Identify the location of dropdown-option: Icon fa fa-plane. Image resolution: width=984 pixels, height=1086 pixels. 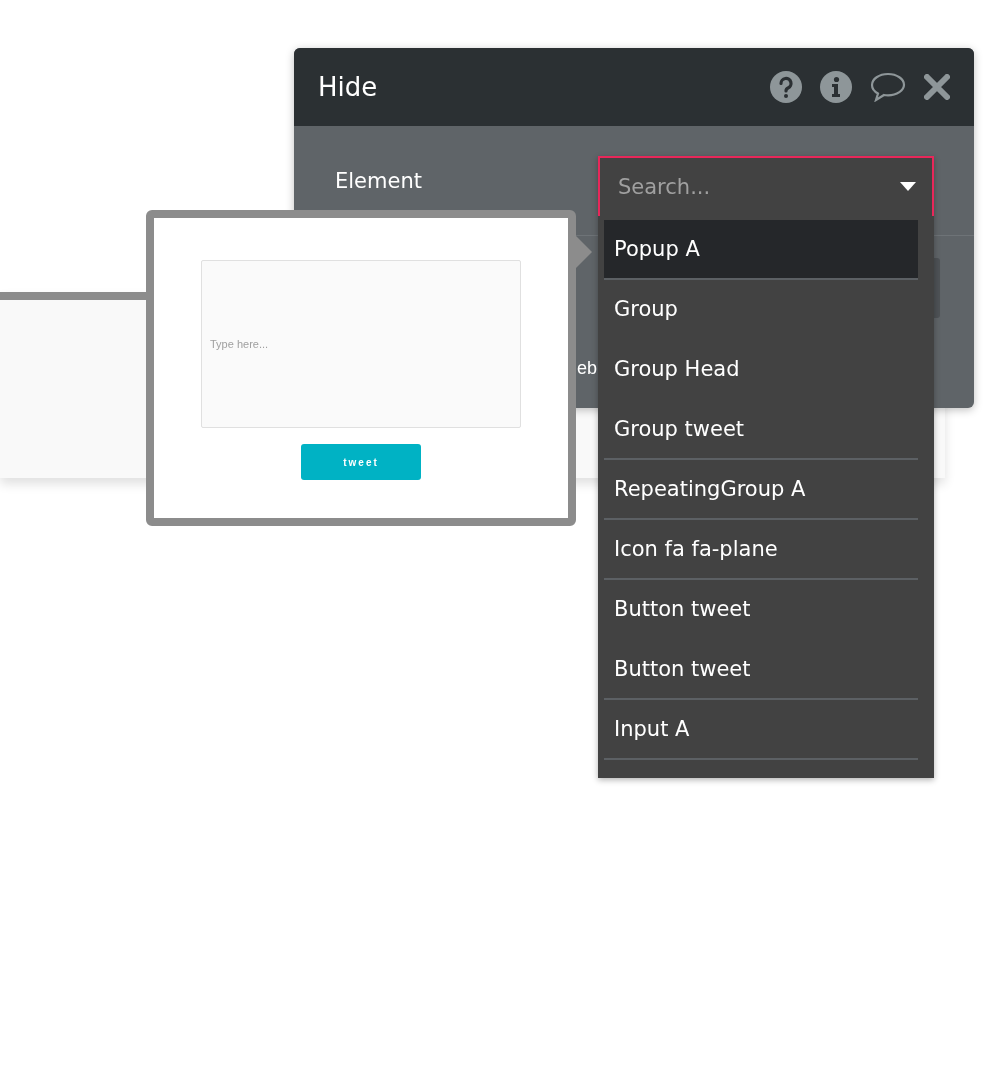
(761, 550).